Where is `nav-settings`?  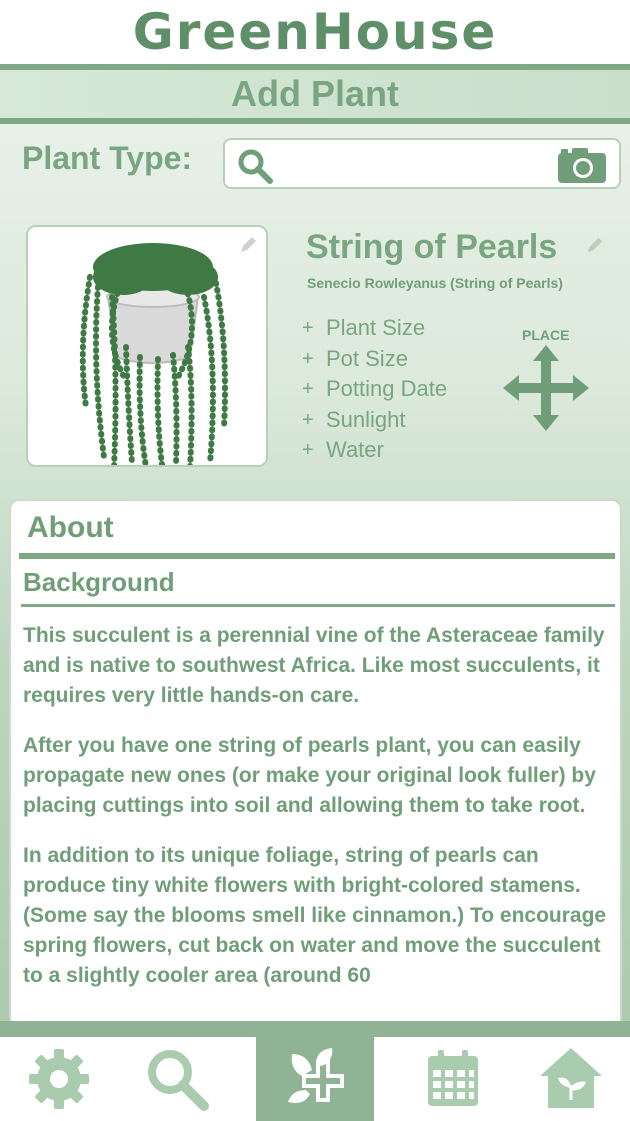
nav-settings is located at coordinates (59, 1079).